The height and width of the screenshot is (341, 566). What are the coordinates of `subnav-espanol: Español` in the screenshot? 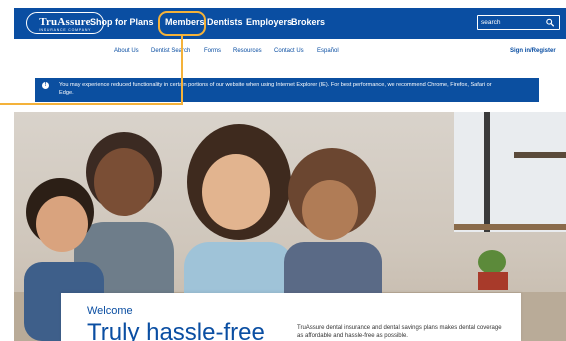 It's located at (328, 51).